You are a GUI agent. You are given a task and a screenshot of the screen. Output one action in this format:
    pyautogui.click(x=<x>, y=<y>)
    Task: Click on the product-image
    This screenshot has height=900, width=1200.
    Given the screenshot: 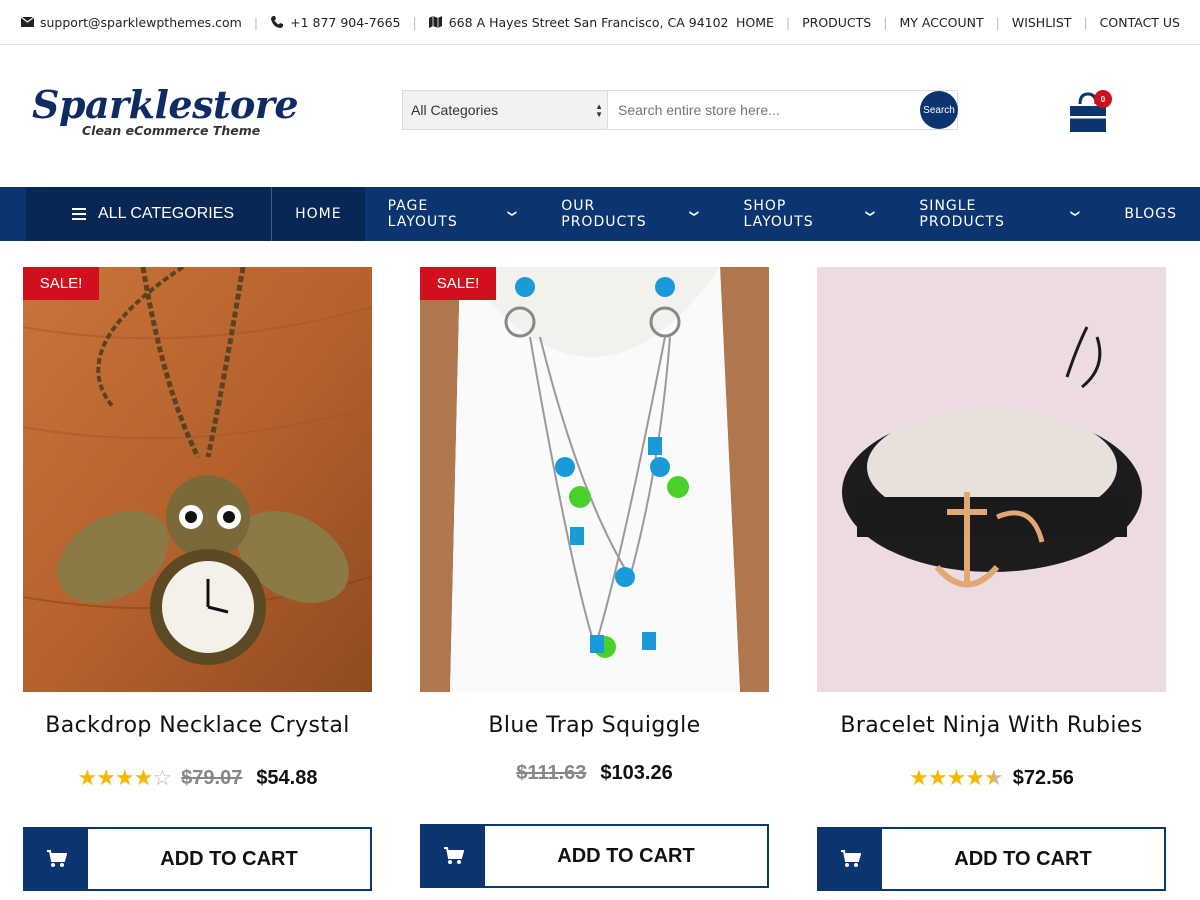 What is the action you would take?
    pyautogui.click(x=991, y=479)
    